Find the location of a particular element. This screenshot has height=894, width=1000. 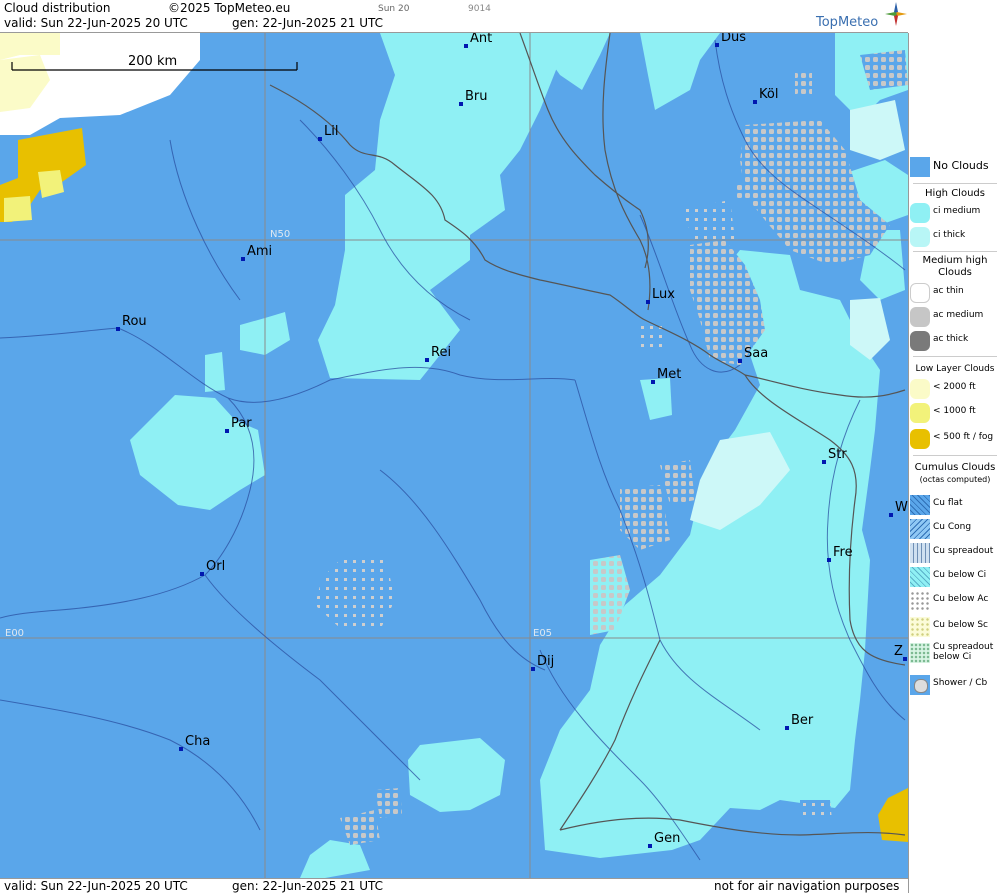

legend-low-2000: < 2000 ft is located at coordinates (954, 389).